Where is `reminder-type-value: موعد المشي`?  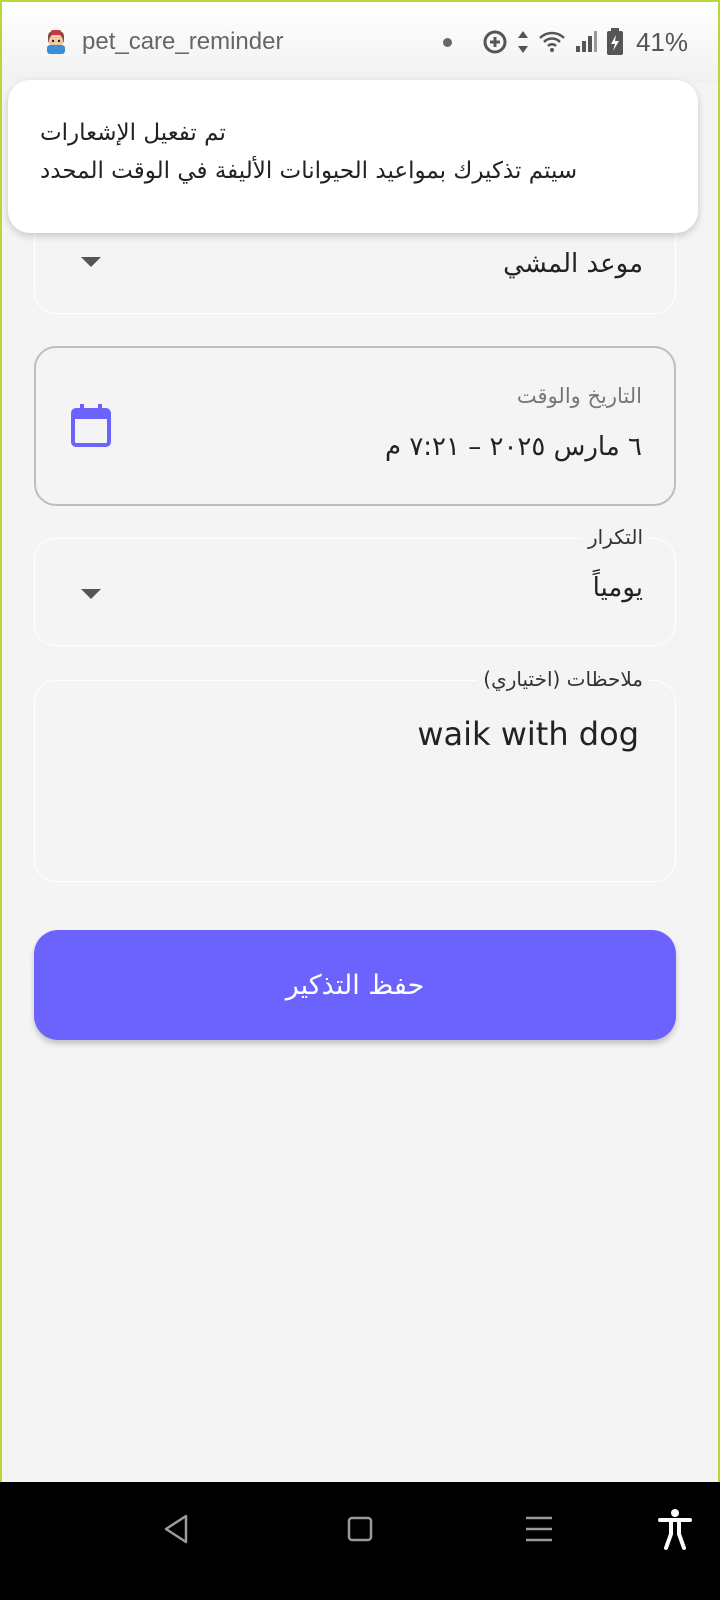 reminder-type-value: موعد المشي is located at coordinates (573, 264).